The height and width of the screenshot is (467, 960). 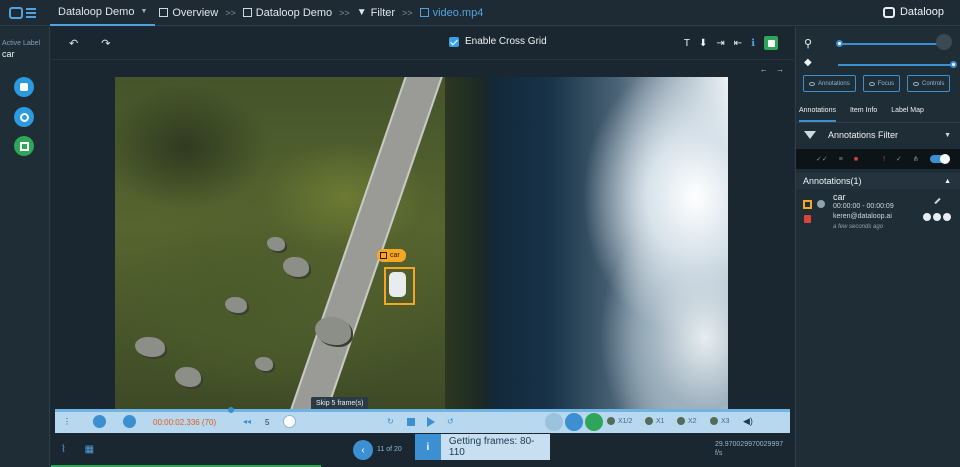 I want to click on keyframe-button, so click(x=594, y=422).